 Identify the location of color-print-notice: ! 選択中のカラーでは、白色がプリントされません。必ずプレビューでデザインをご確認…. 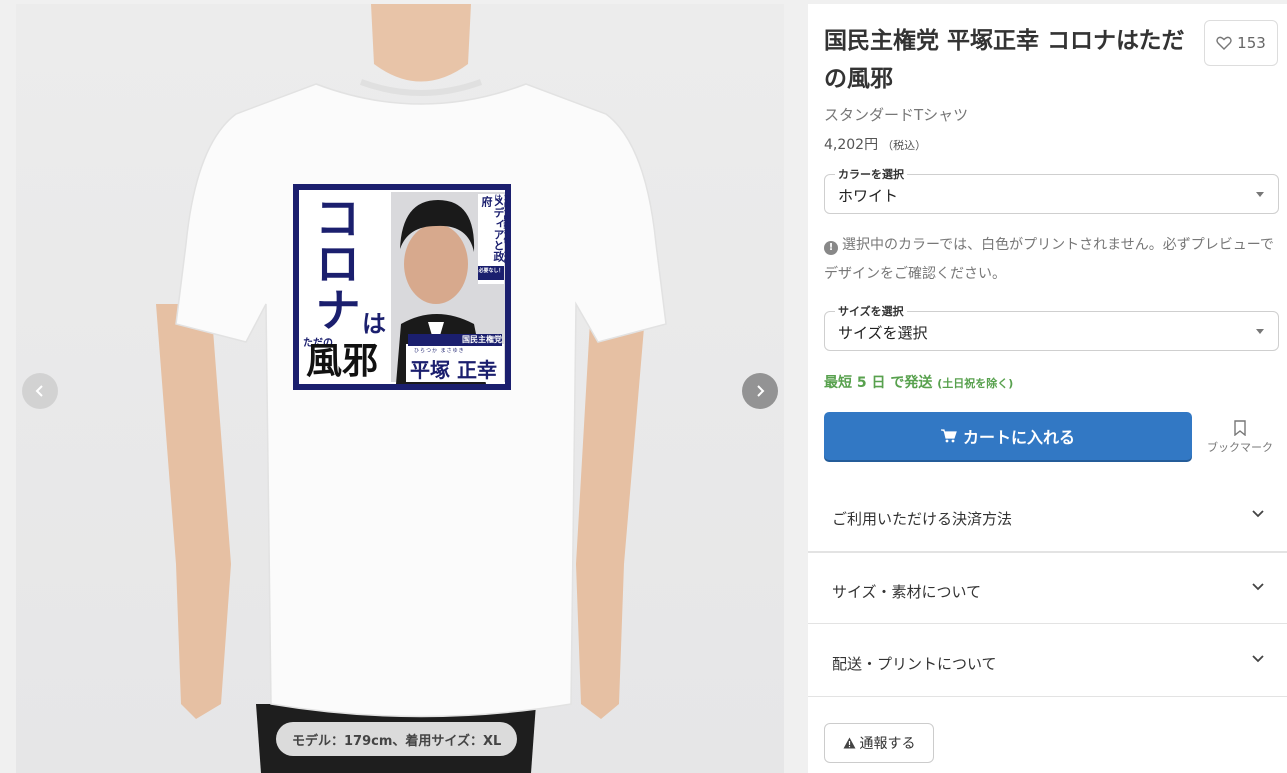
(1051, 260).